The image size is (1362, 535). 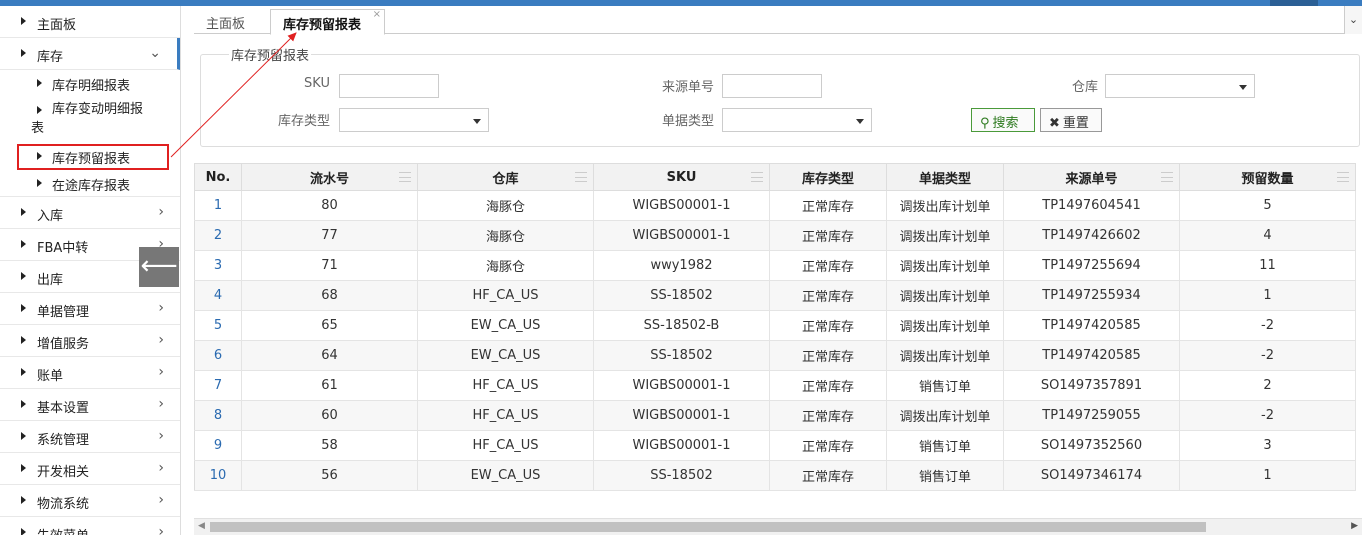 I want to click on search-button: ⚲ 搜索, so click(x=1003, y=120).